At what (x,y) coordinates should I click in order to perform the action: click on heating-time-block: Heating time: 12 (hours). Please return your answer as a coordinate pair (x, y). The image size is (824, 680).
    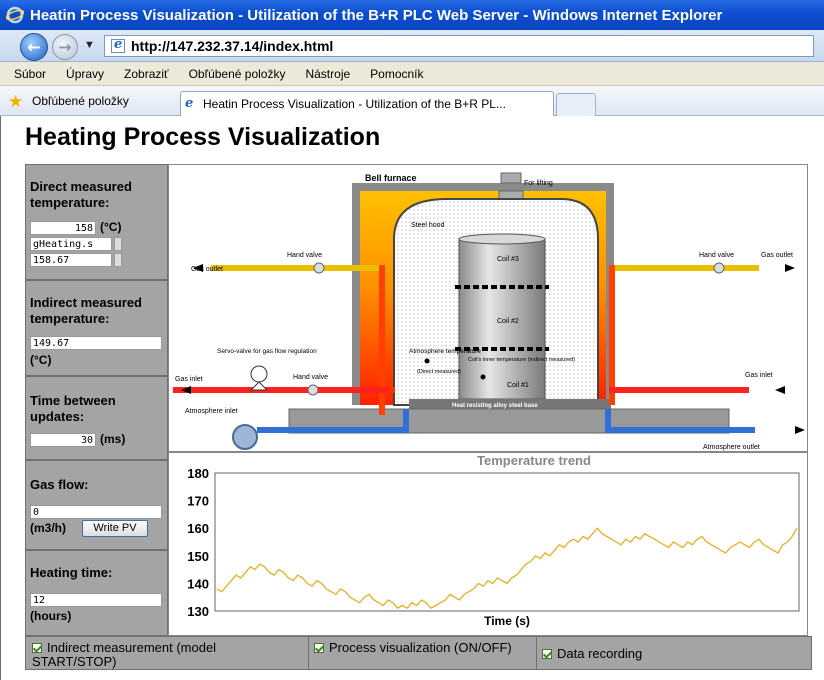
    Looking at the image, I should click on (96, 593).